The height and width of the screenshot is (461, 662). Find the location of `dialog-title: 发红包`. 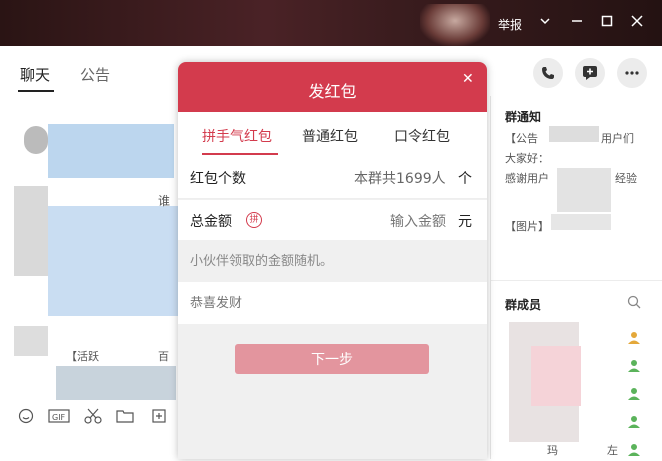

dialog-title: 发红包 is located at coordinates (332, 91).